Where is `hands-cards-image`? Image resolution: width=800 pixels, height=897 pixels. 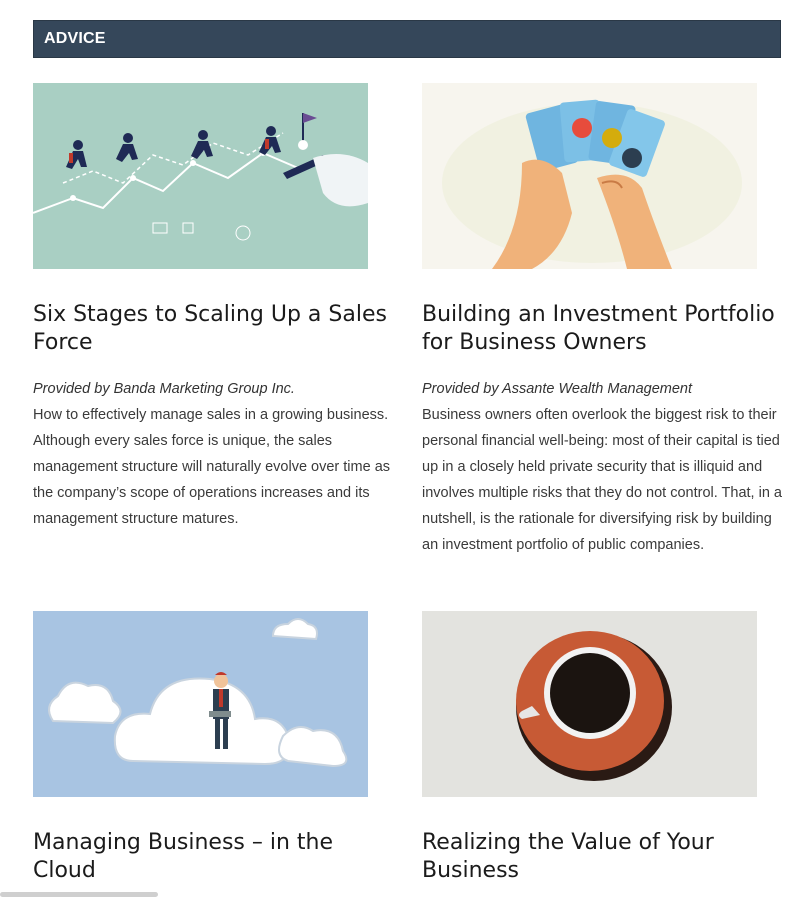
hands-cards-image is located at coordinates (589, 176).